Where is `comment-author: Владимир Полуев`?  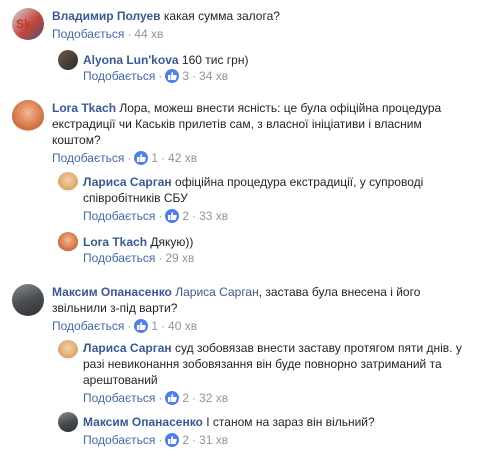
comment-author: Владимир Полуев is located at coordinates (106, 16).